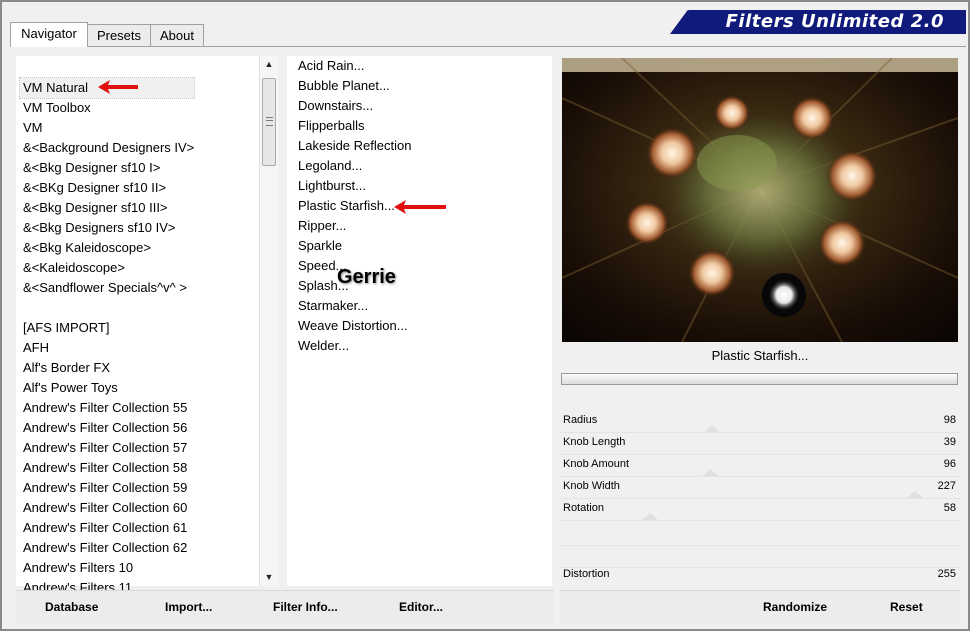 The image size is (970, 631). What do you see at coordinates (108, 208) in the screenshot?
I see `category-item: &<Bkg Designer sf10 III>` at bounding box center [108, 208].